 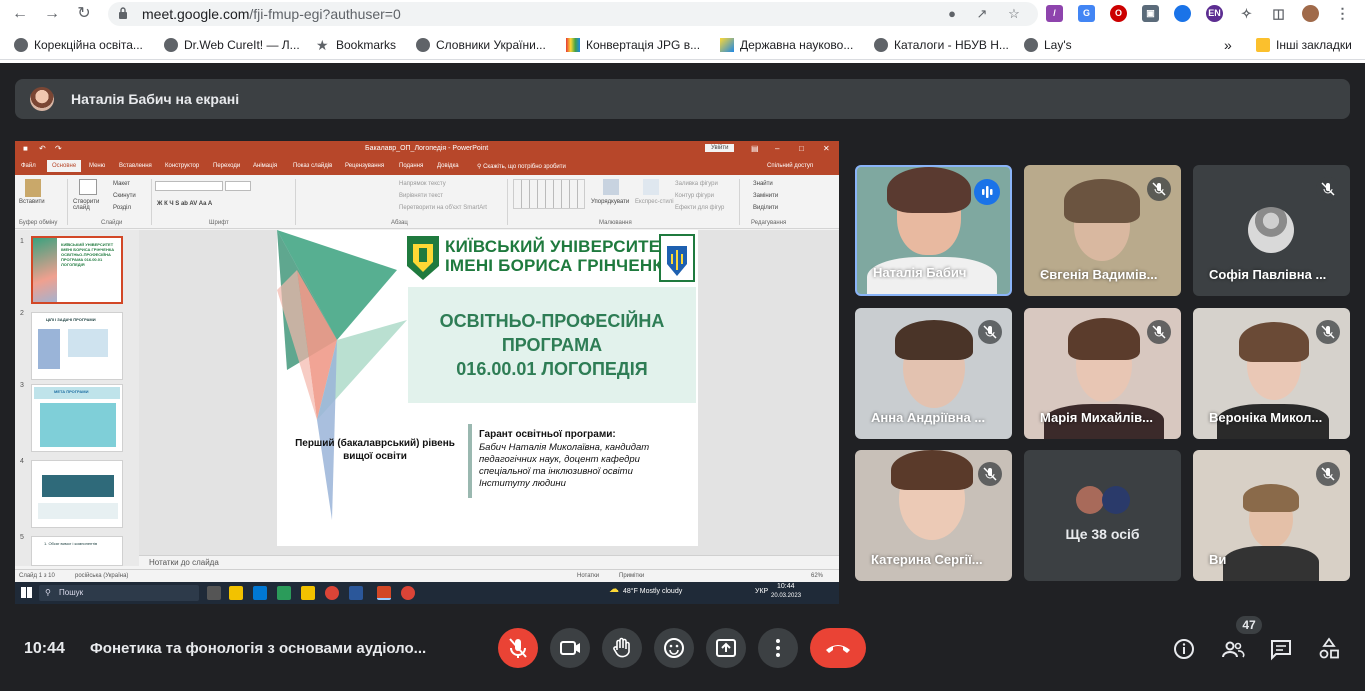 What do you see at coordinates (123, 13) in the screenshot?
I see `lock-icon` at bounding box center [123, 13].